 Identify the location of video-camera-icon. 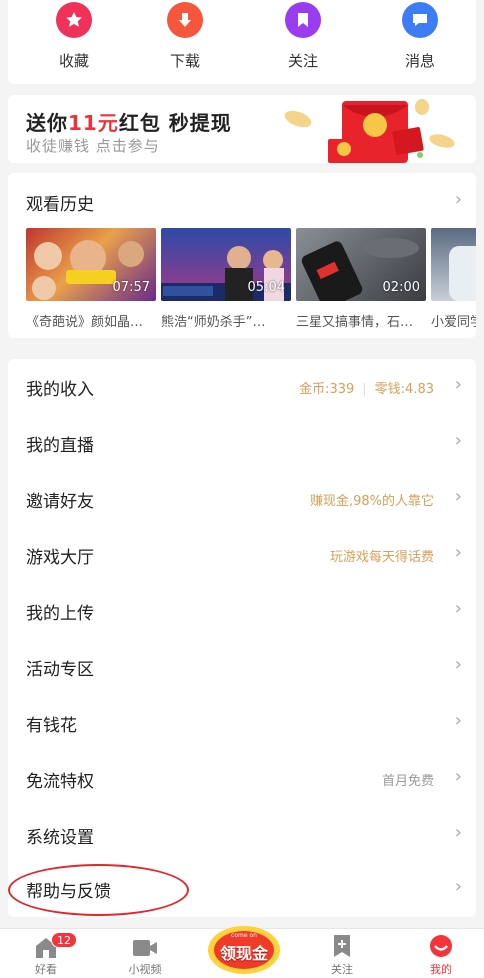
(145, 944).